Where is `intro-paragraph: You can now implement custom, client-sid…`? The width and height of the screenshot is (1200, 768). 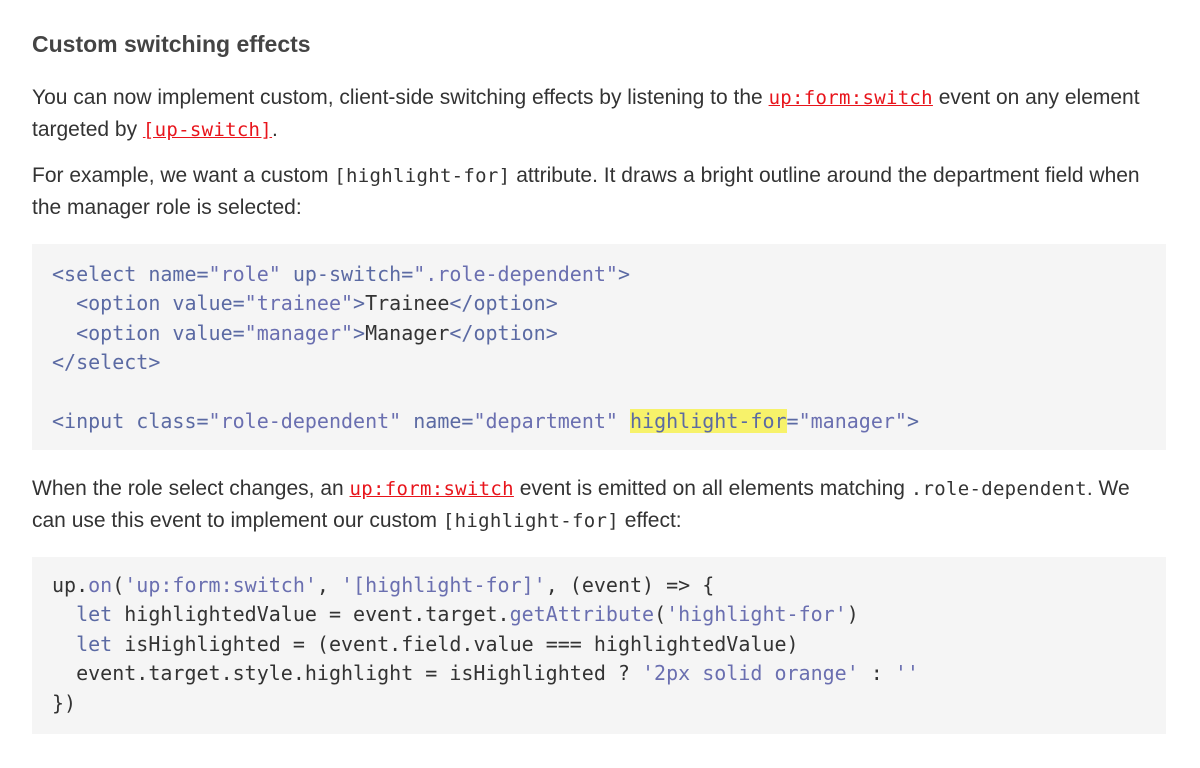
intro-paragraph: You can now implement custom, client-sid… is located at coordinates (599, 114).